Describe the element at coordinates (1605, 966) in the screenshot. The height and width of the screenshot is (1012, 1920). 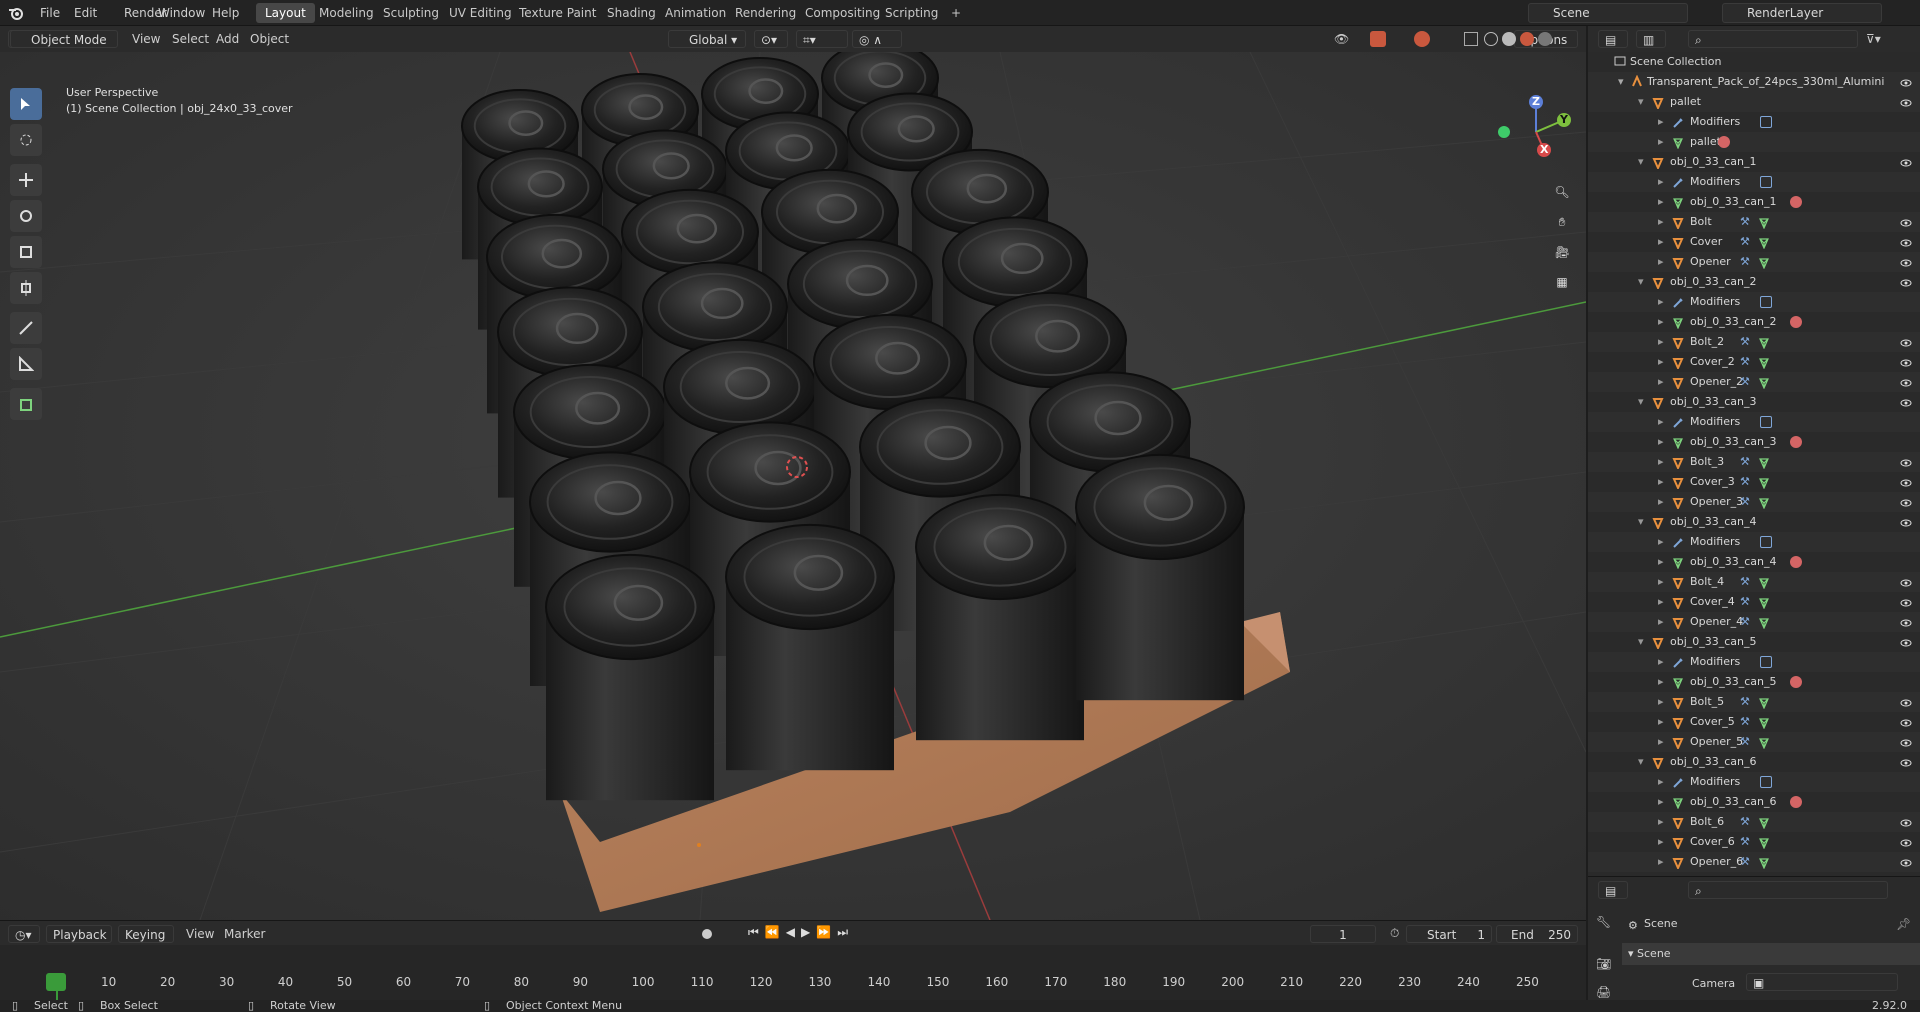
I see `render-tab-icon: 📷︎` at that location.